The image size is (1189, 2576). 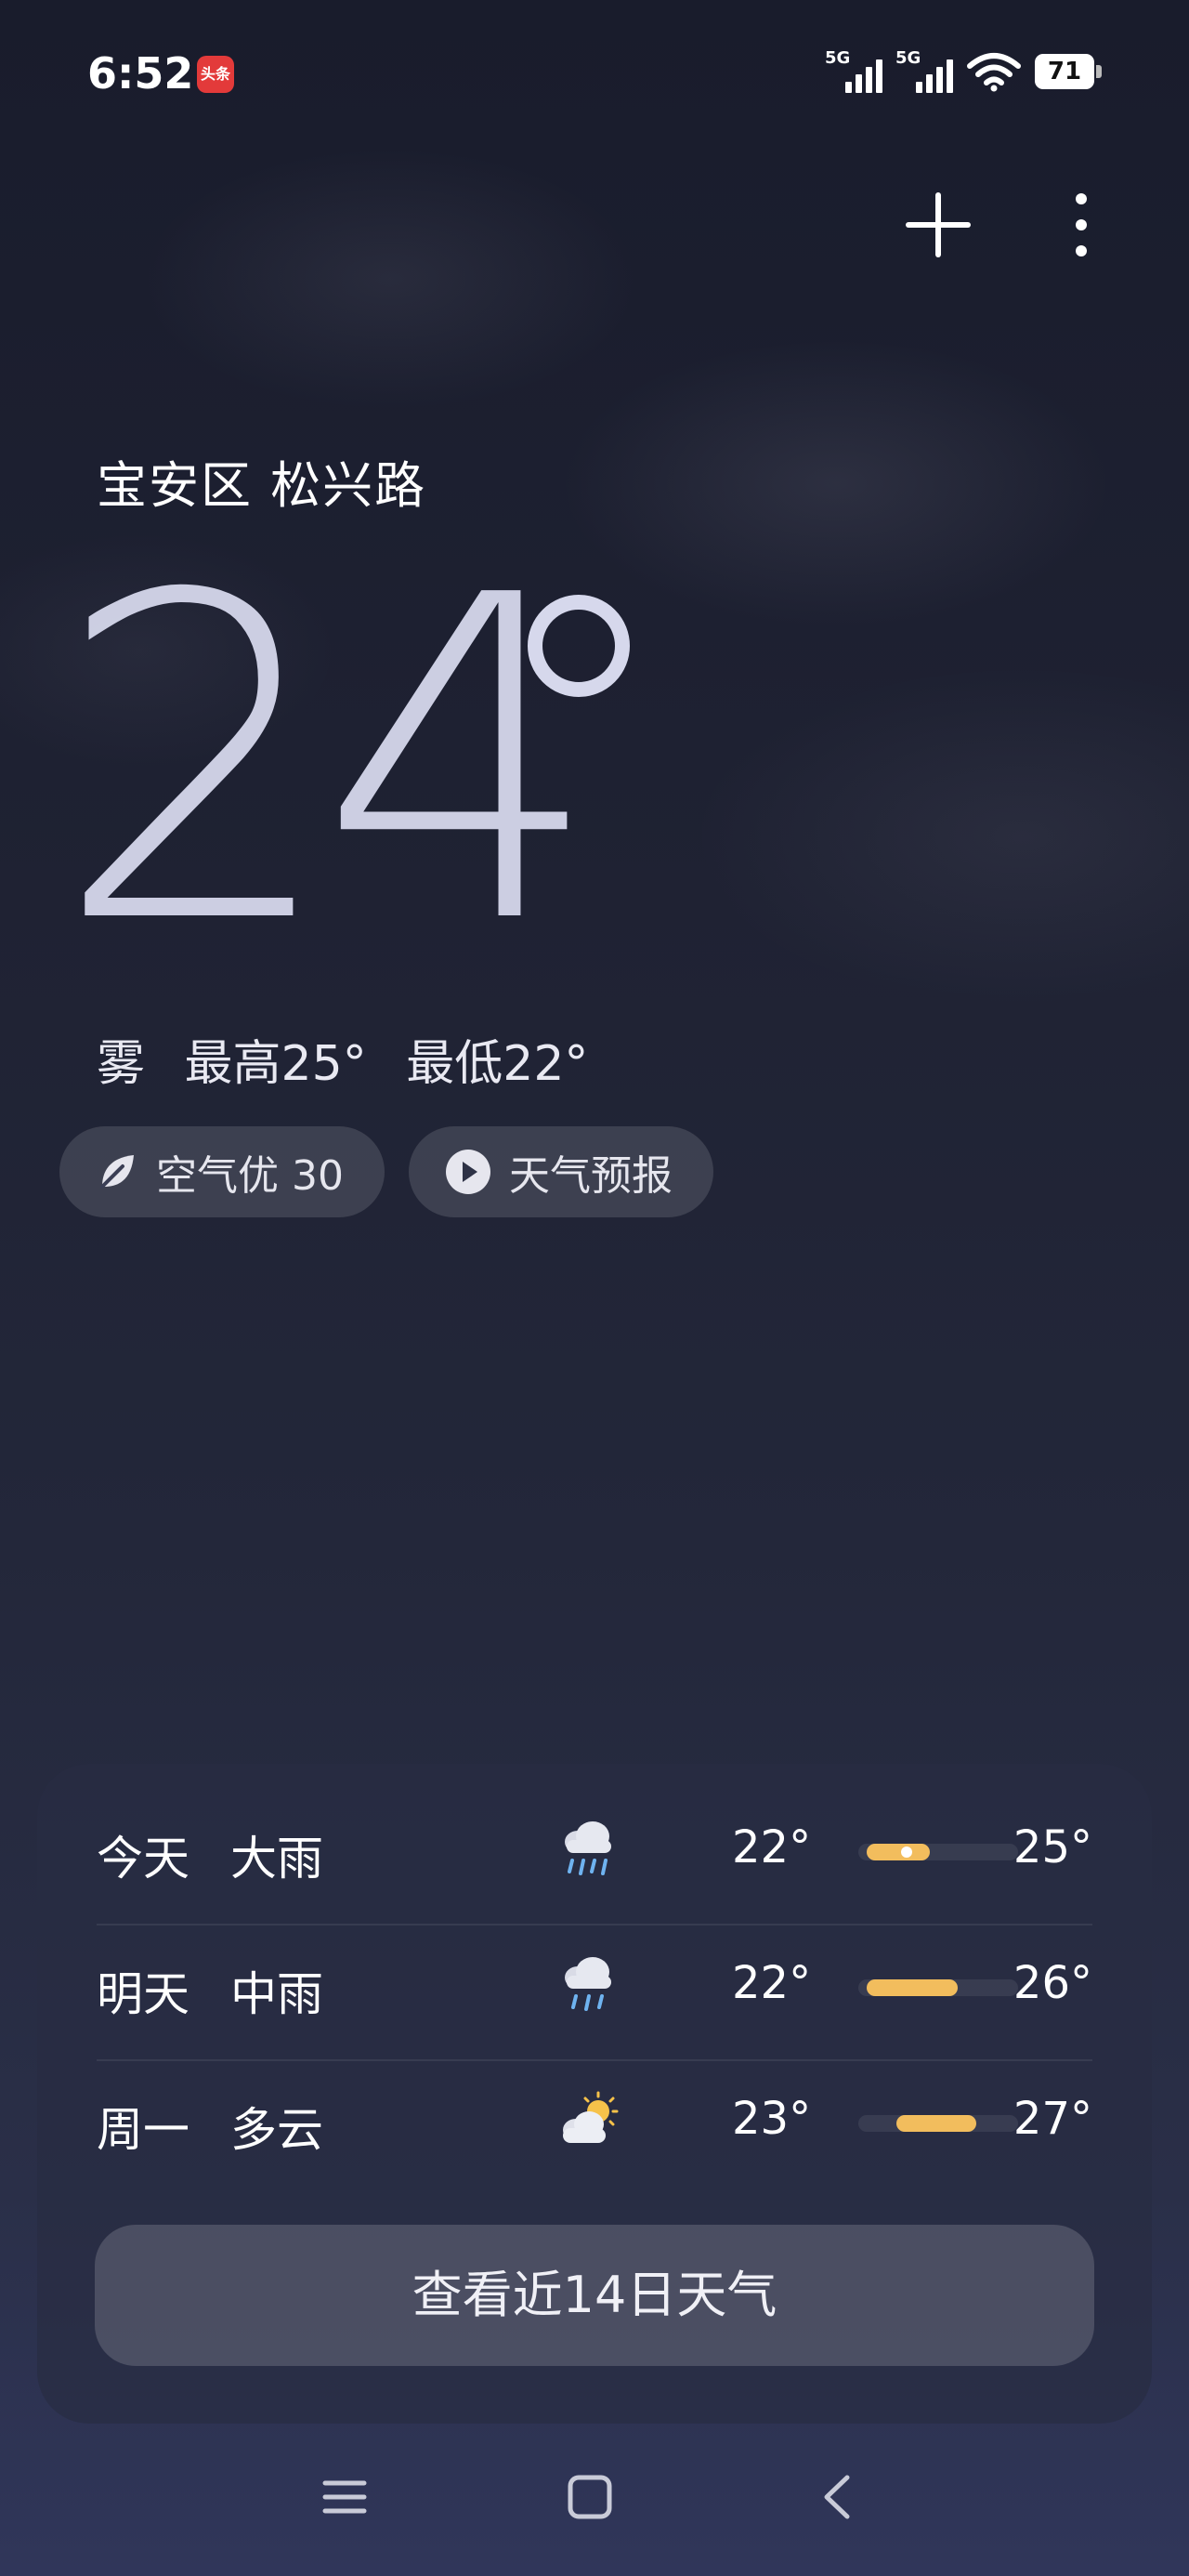 What do you see at coordinates (275, 1064) in the screenshot?
I see `today-high: 最高25°` at bounding box center [275, 1064].